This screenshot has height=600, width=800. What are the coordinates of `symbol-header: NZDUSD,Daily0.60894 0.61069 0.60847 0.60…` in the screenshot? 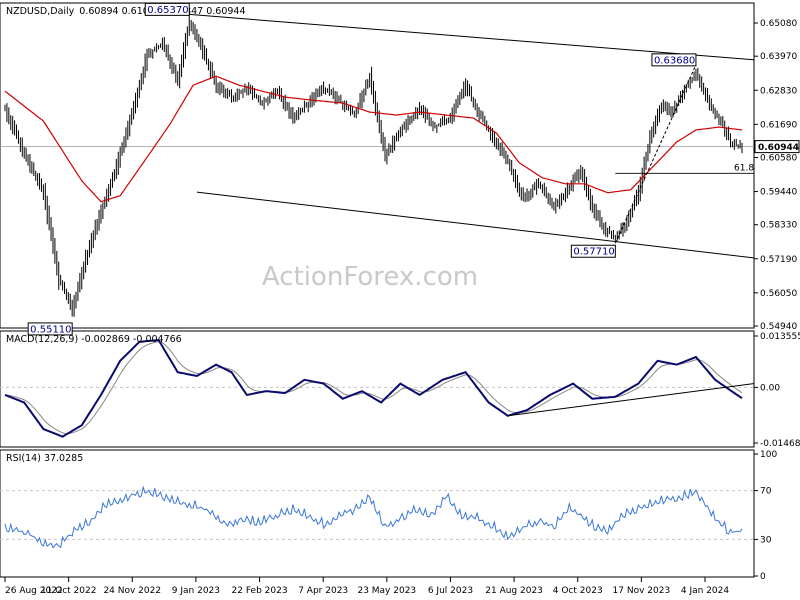 It's located at (126, 11).